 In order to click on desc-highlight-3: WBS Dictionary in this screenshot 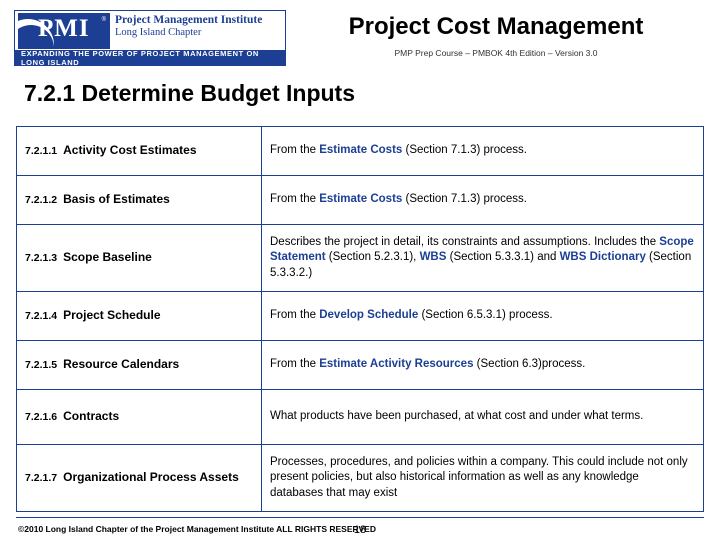, I will do `click(602, 257)`.